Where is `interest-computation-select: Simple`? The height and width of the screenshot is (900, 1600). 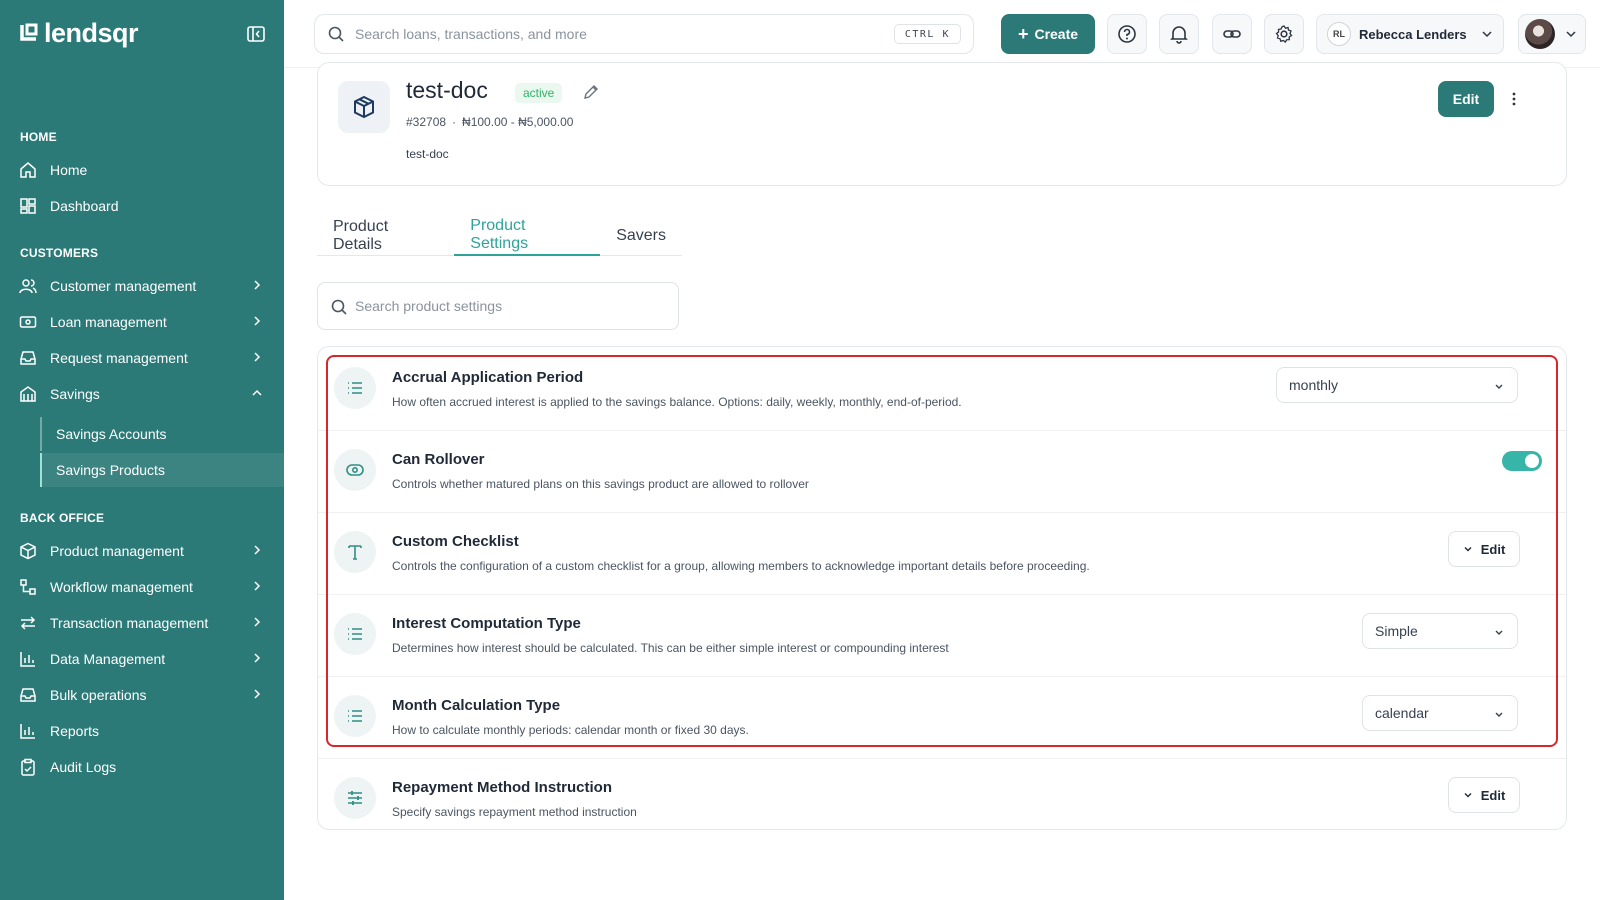 interest-computation-select: Simple is located at coordinates (1440, 631).